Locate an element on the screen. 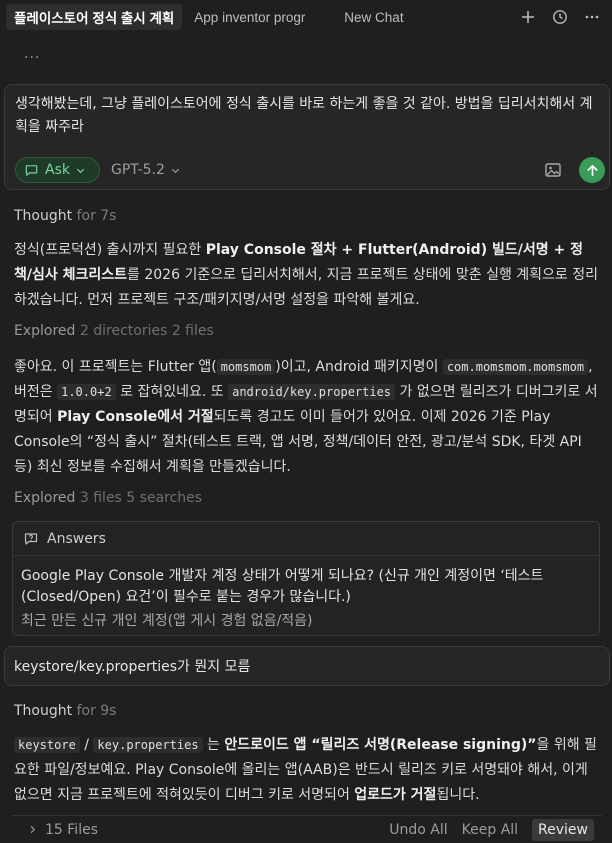 The width and height of the screenshot is (612, 843). tab-new-chat: New Chat is located at coordinates (373, 17).